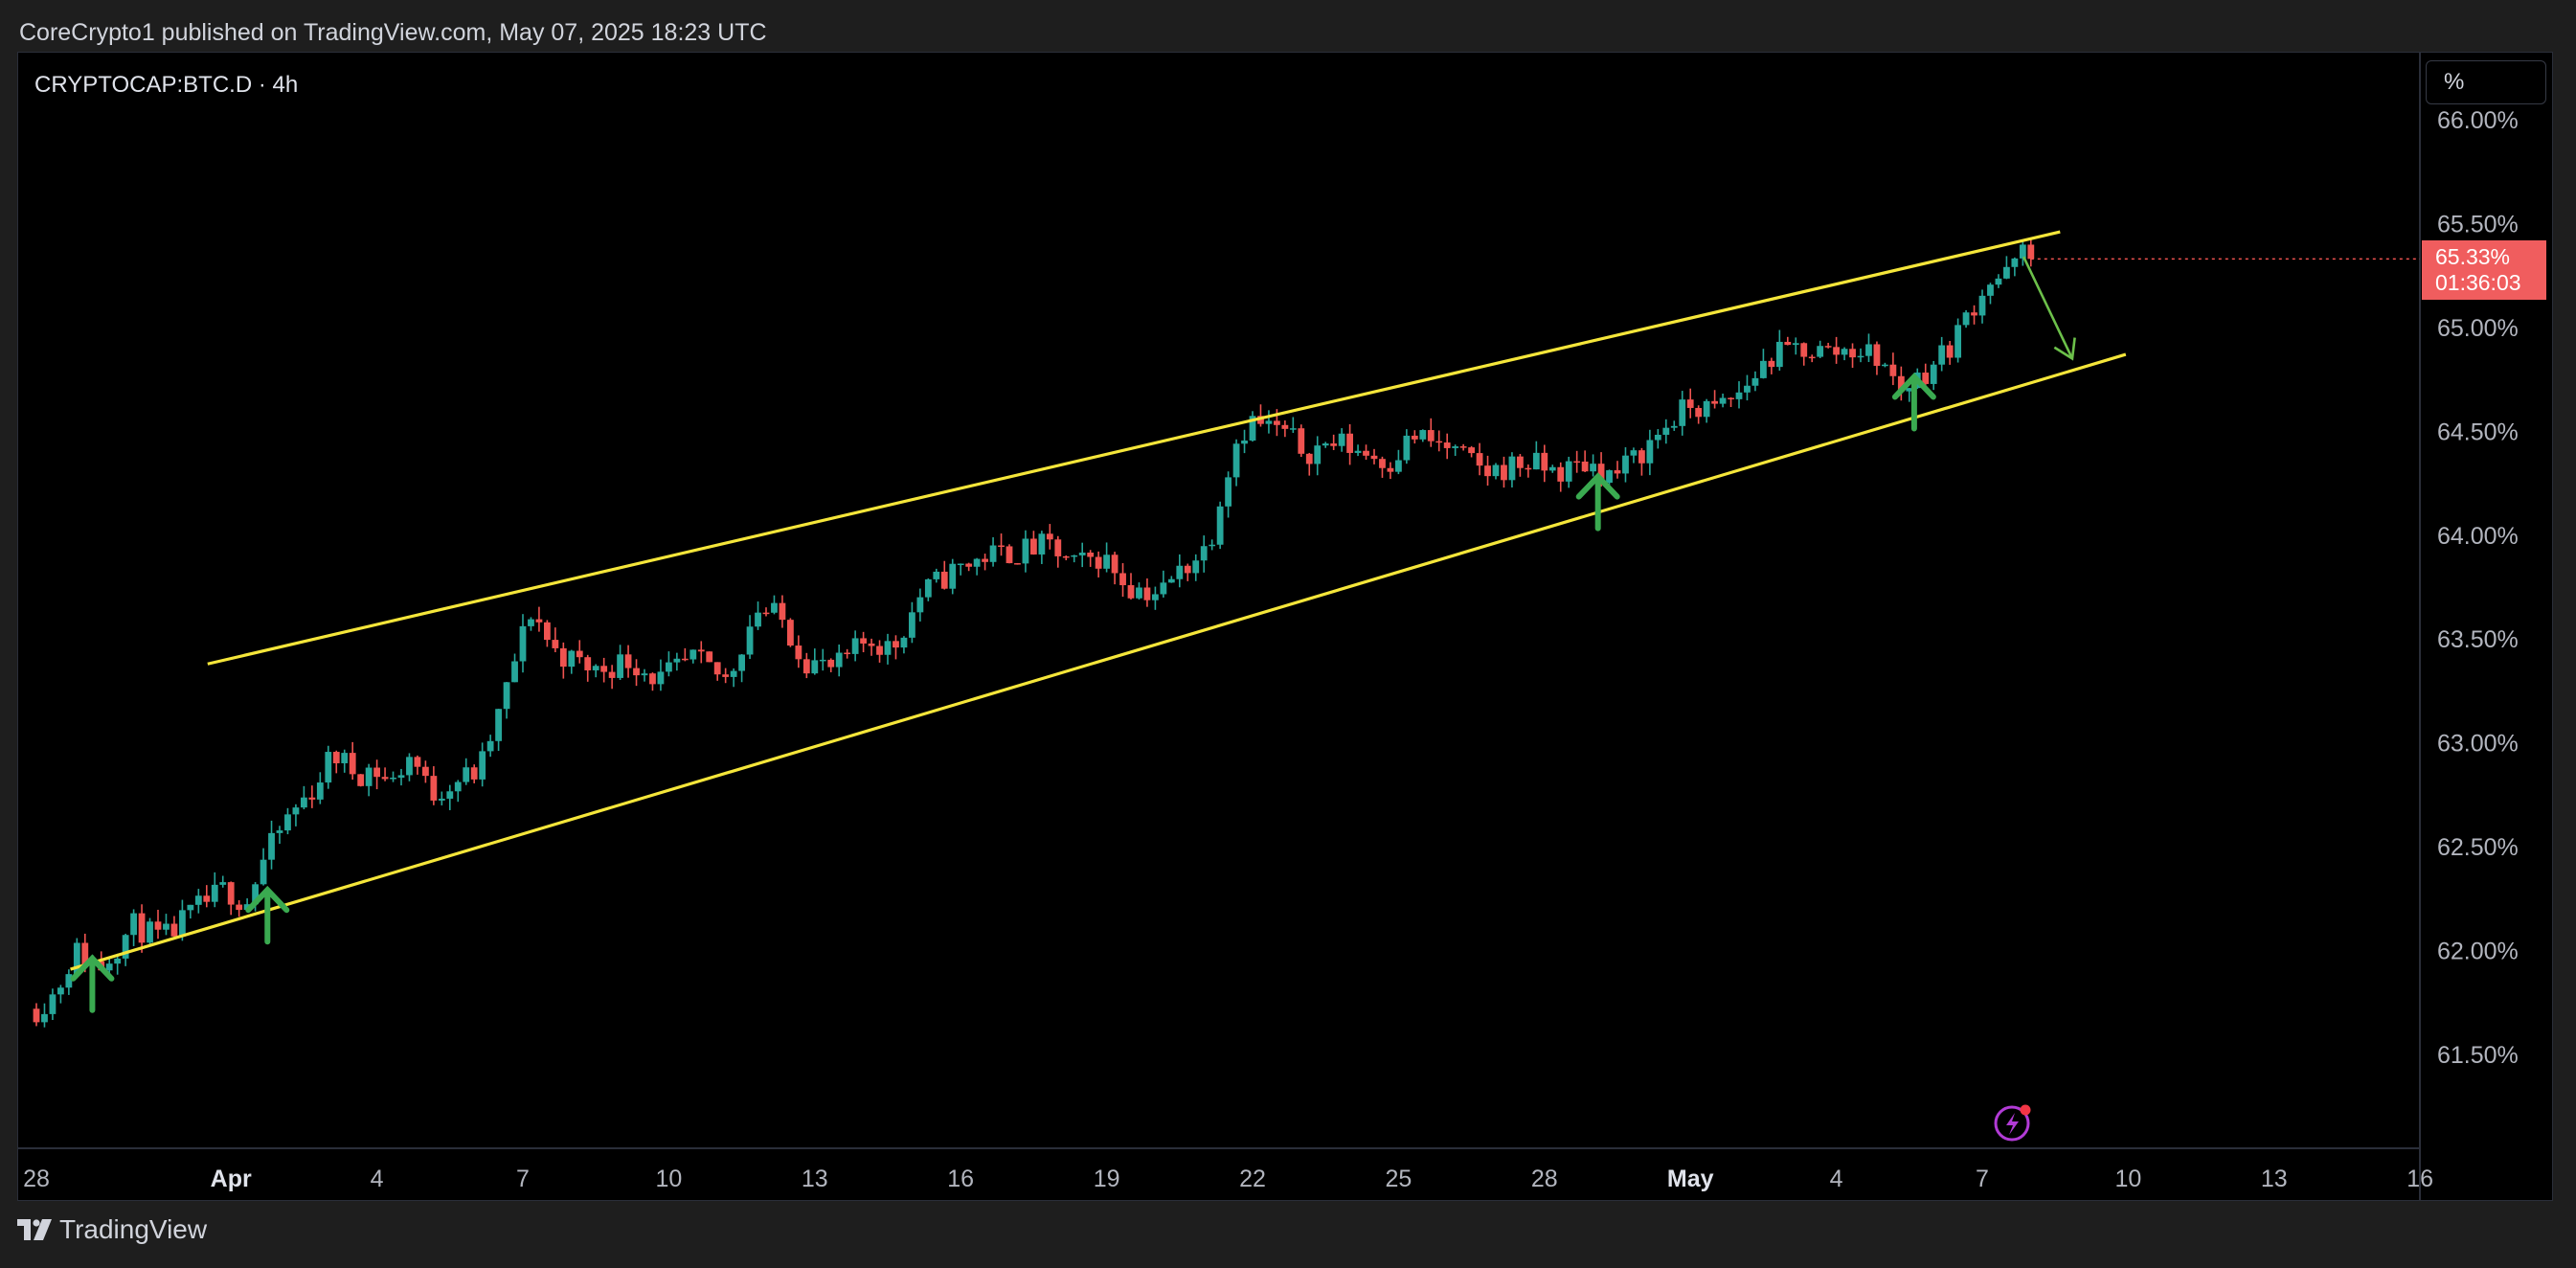 This screenshot has height=1268, width=2576. Describe the element at coordinates (2478, 224) in the screenshot. I see `y-tick-label: 65.50%` at that location.